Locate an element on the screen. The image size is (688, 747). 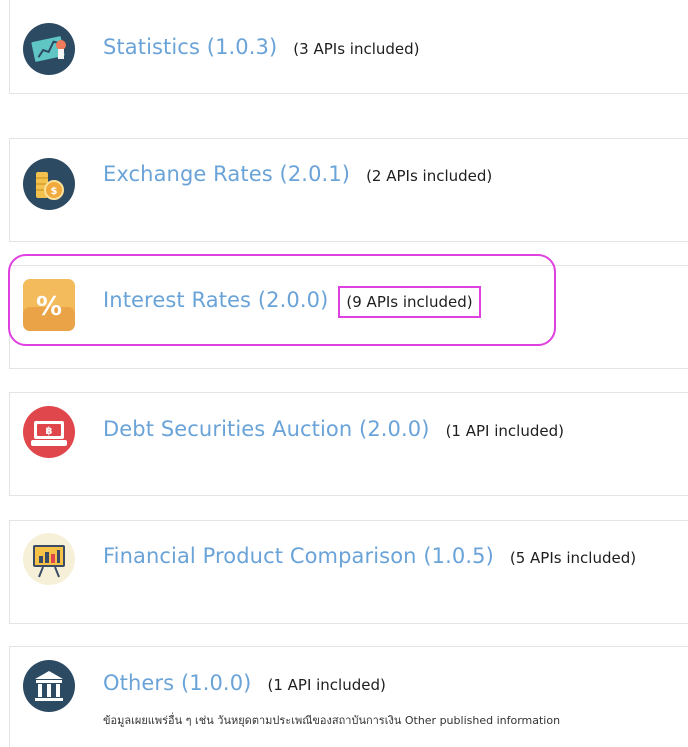
category-title: Statistics (1.0.3) is located at coordinates (190, 47).